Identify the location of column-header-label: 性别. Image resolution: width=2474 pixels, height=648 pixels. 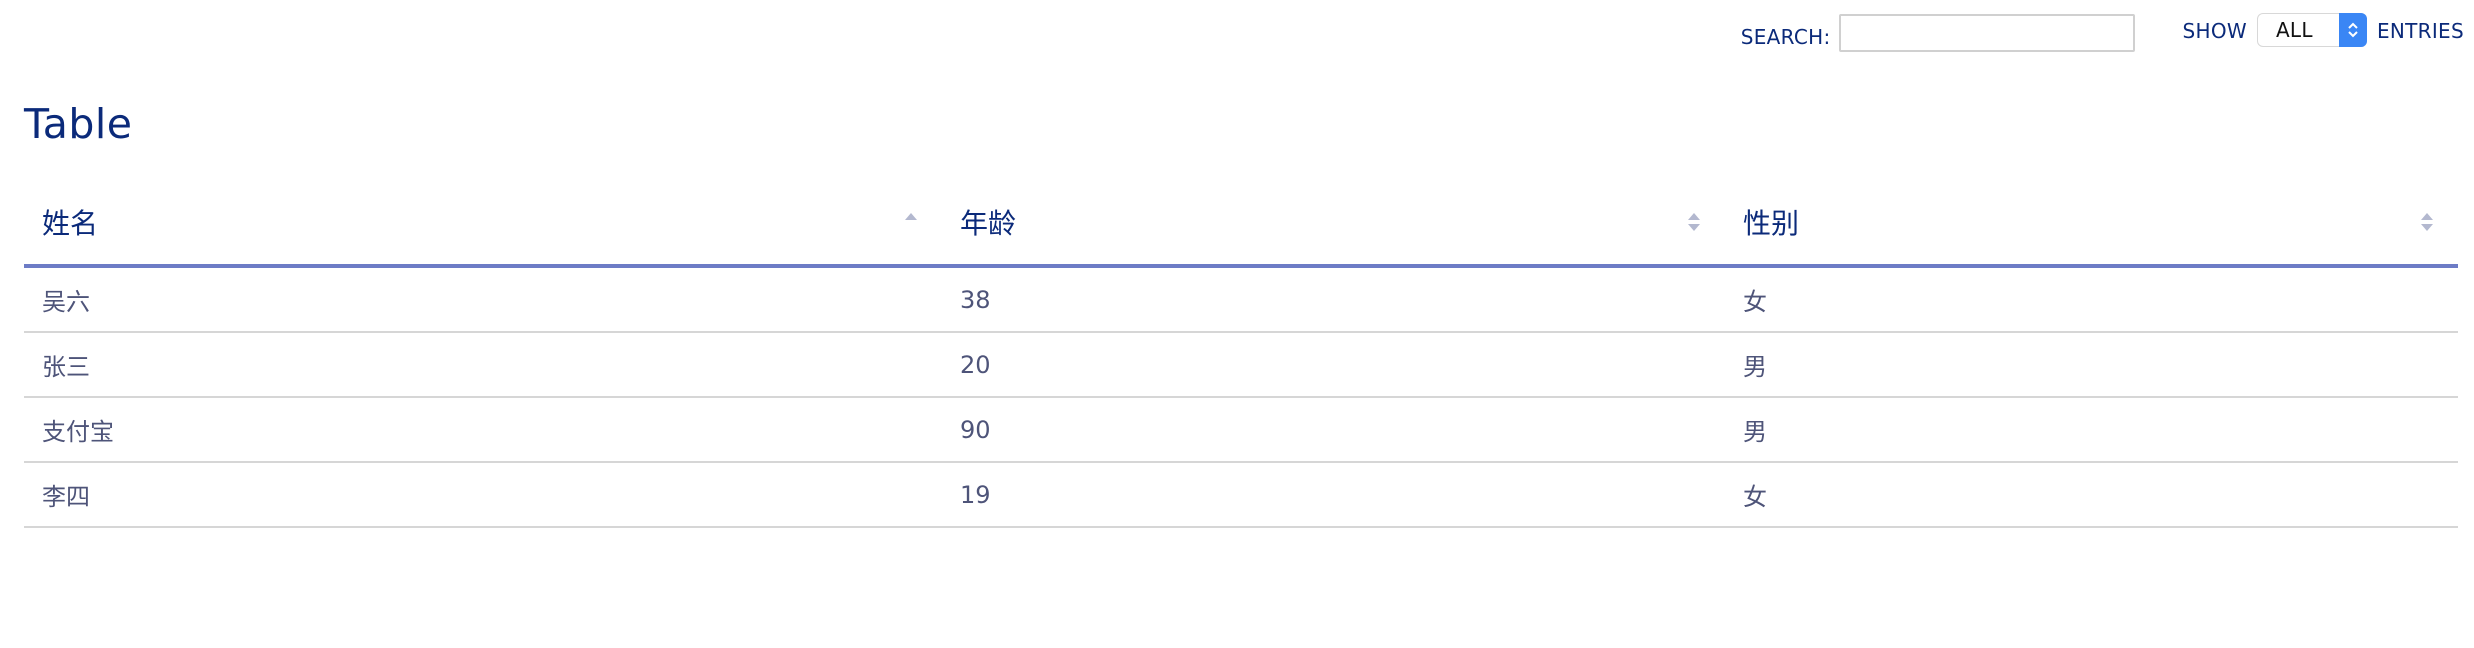
(1771, 223).